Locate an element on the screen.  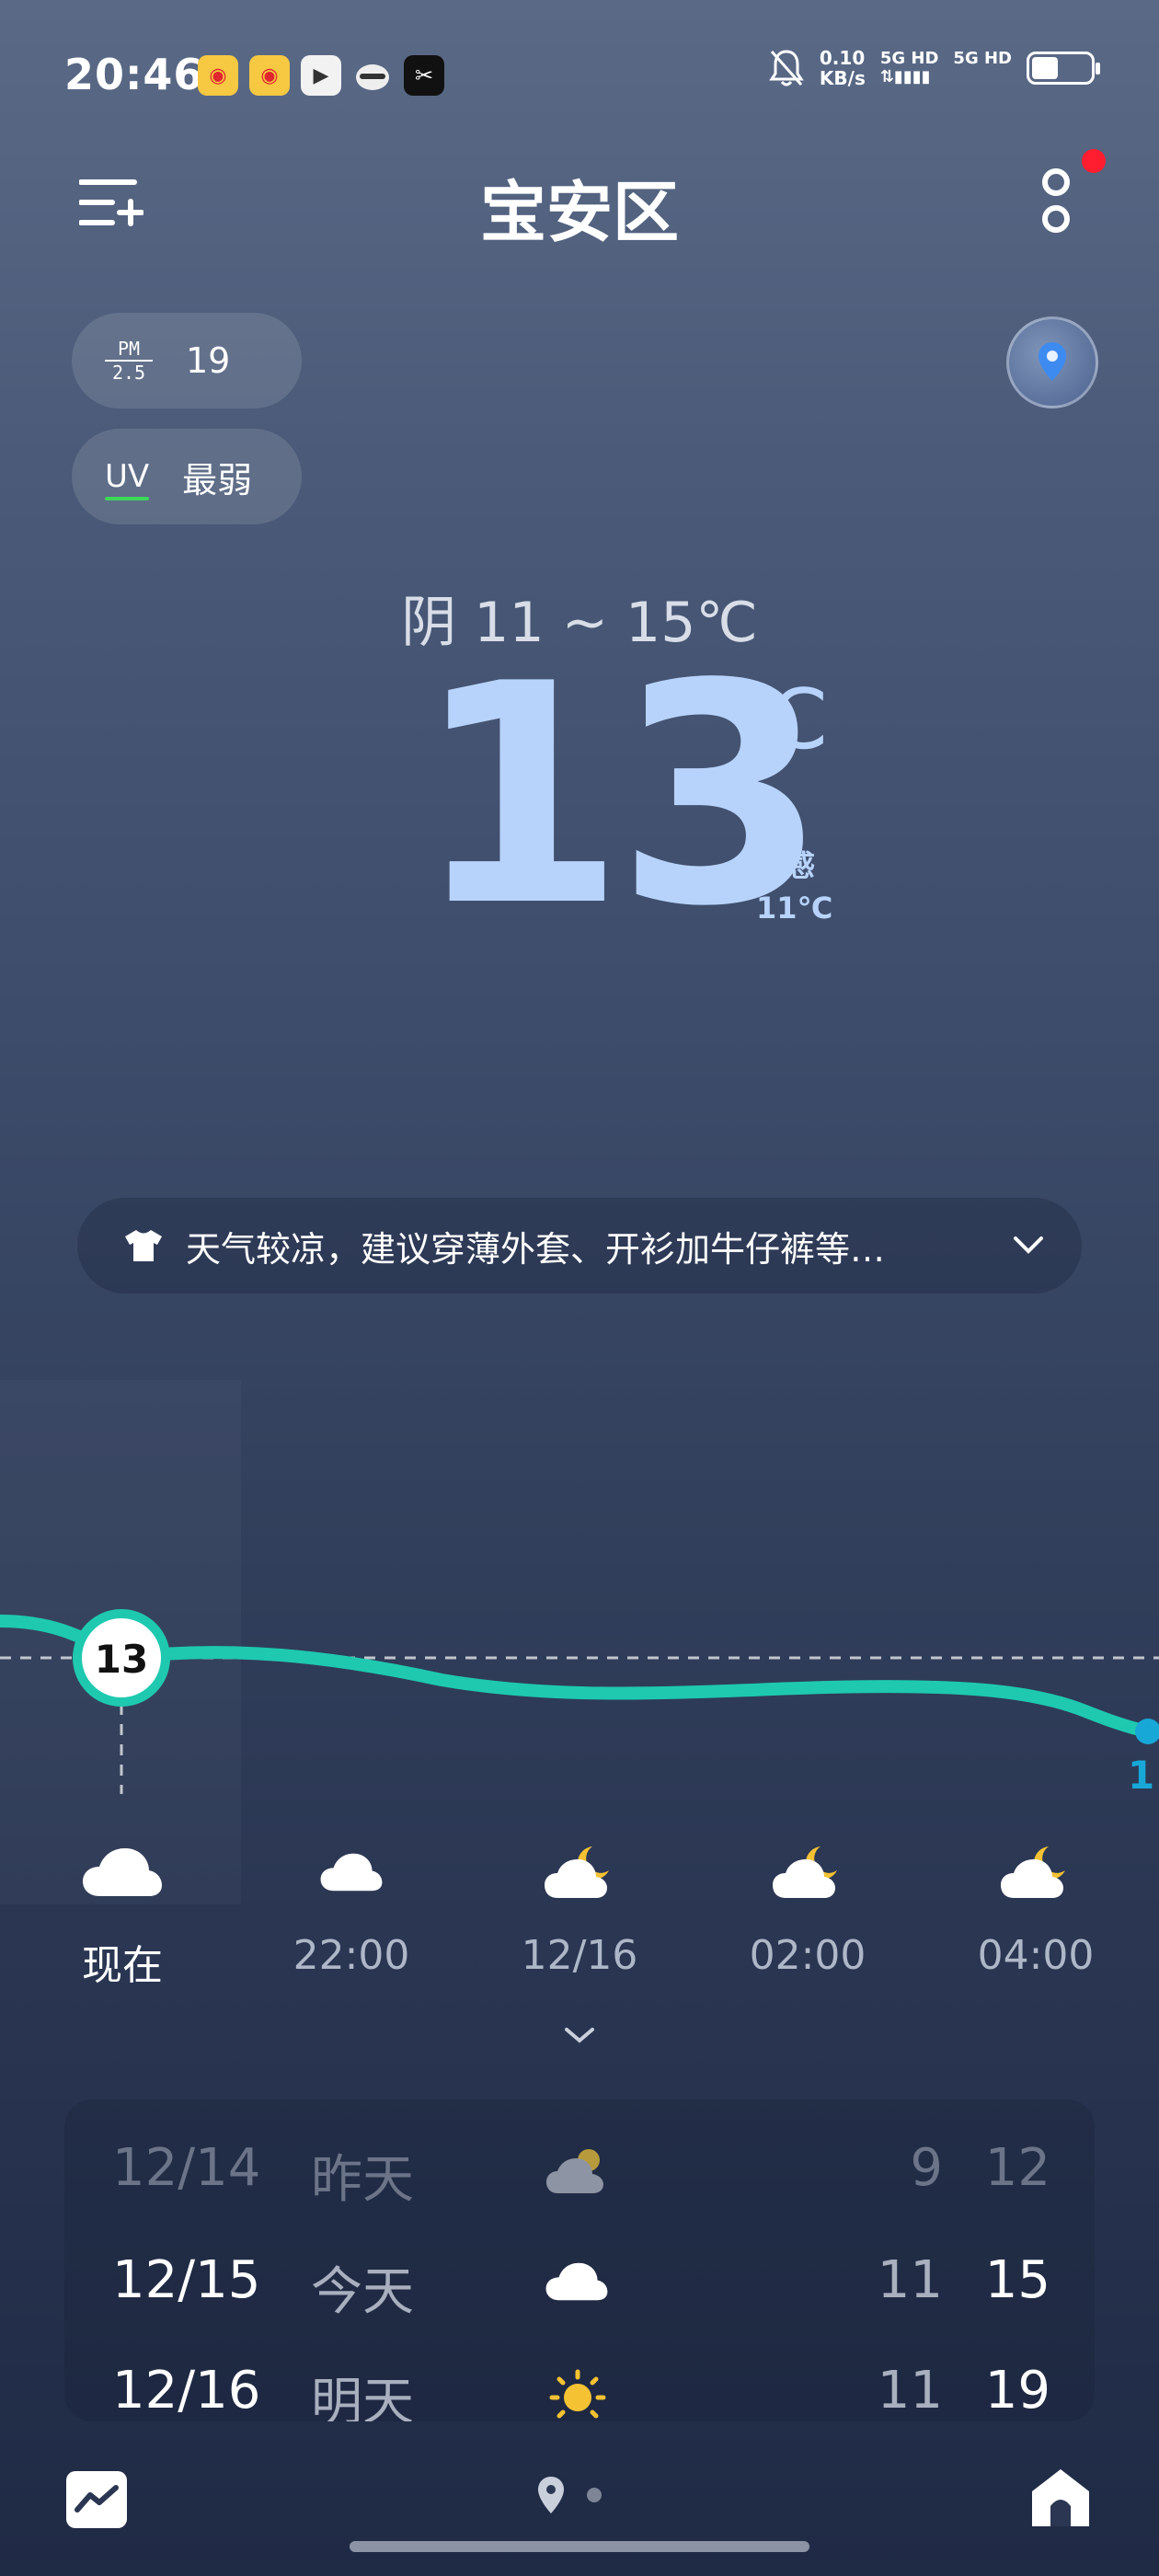
signal-sim1: 5G HD ⇅▮▮▮▮ is located at coordinates (909, 68).